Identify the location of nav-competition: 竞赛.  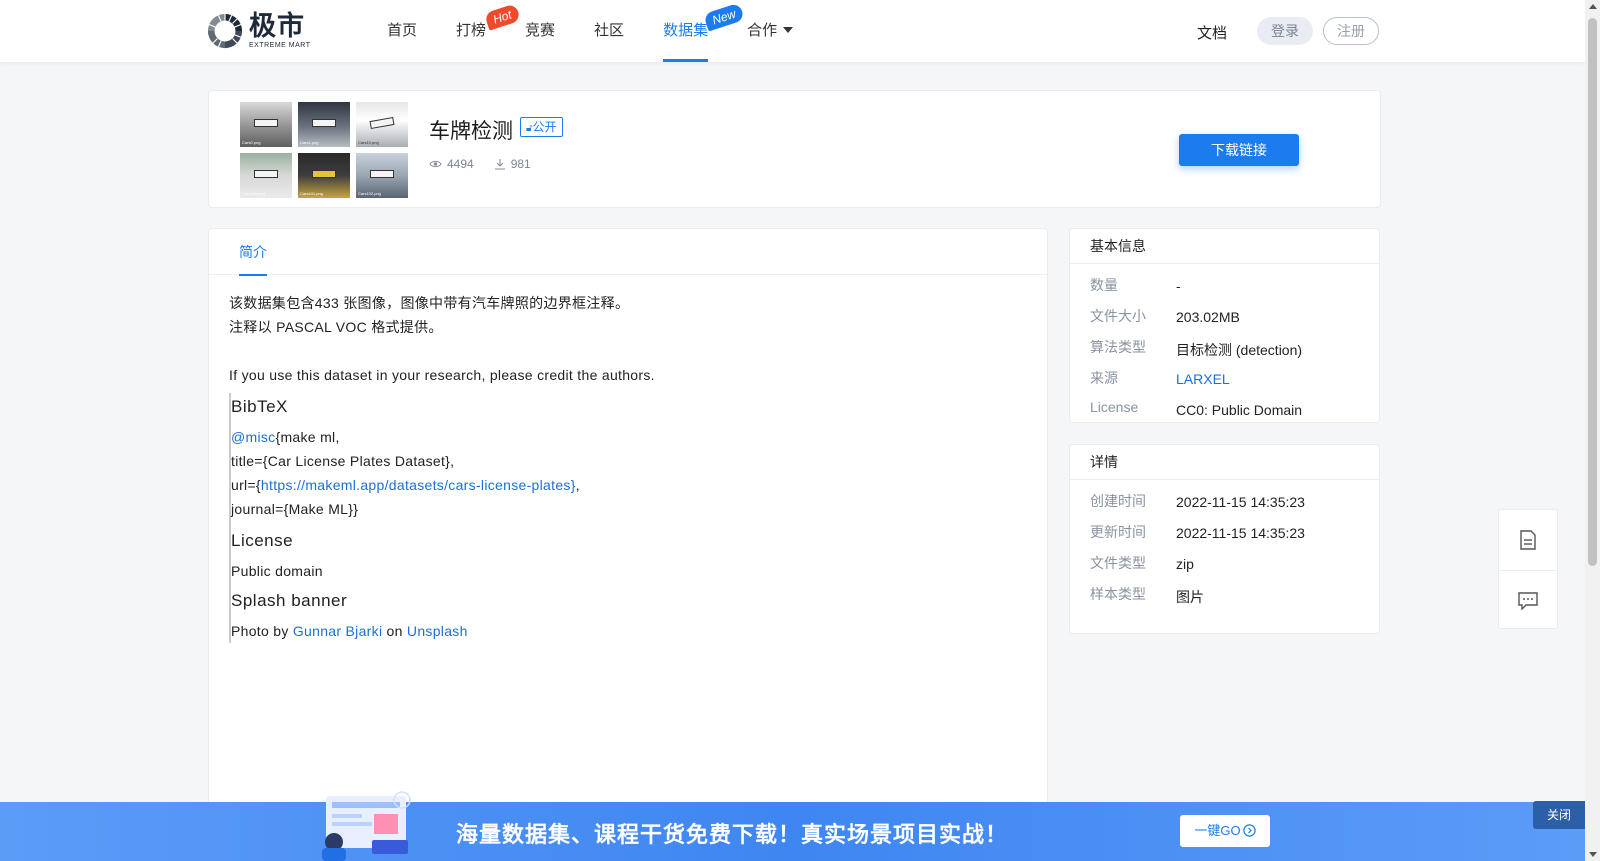
(540, 31).